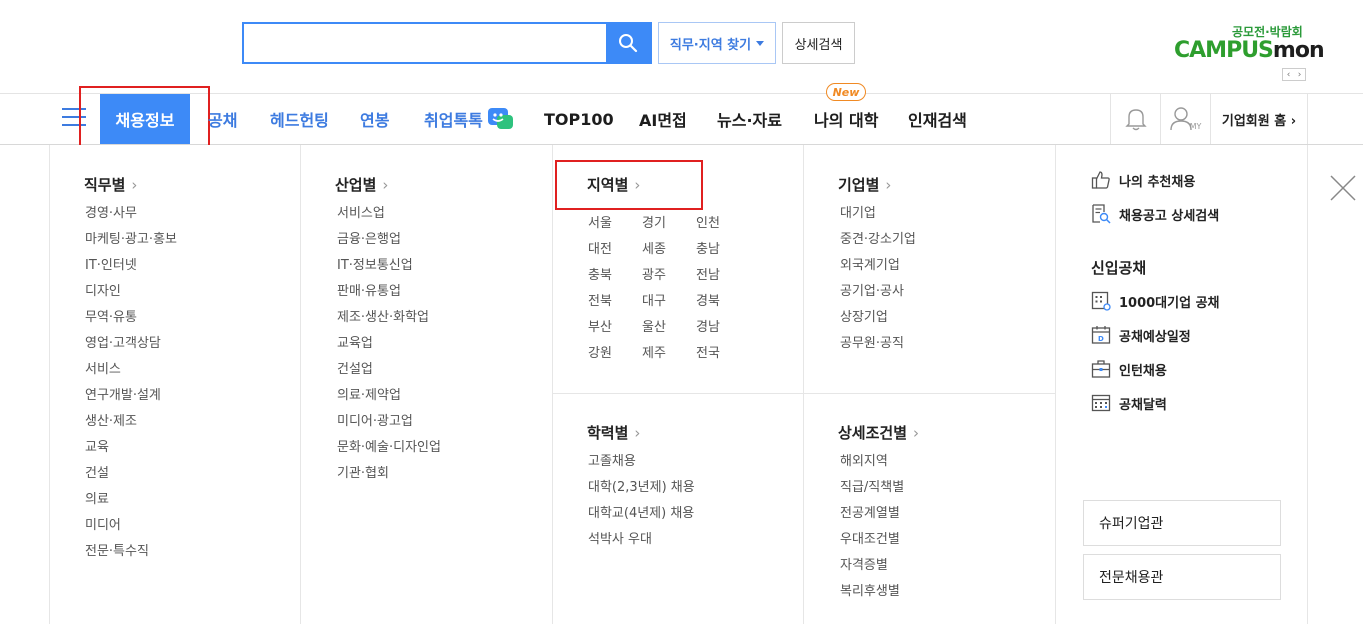 The image size is (1363, 624). What do you see at coordinates (389, 292) in the screenshot?
I see `industry-link: 판매·유통업` at bounding box center [389, 292].